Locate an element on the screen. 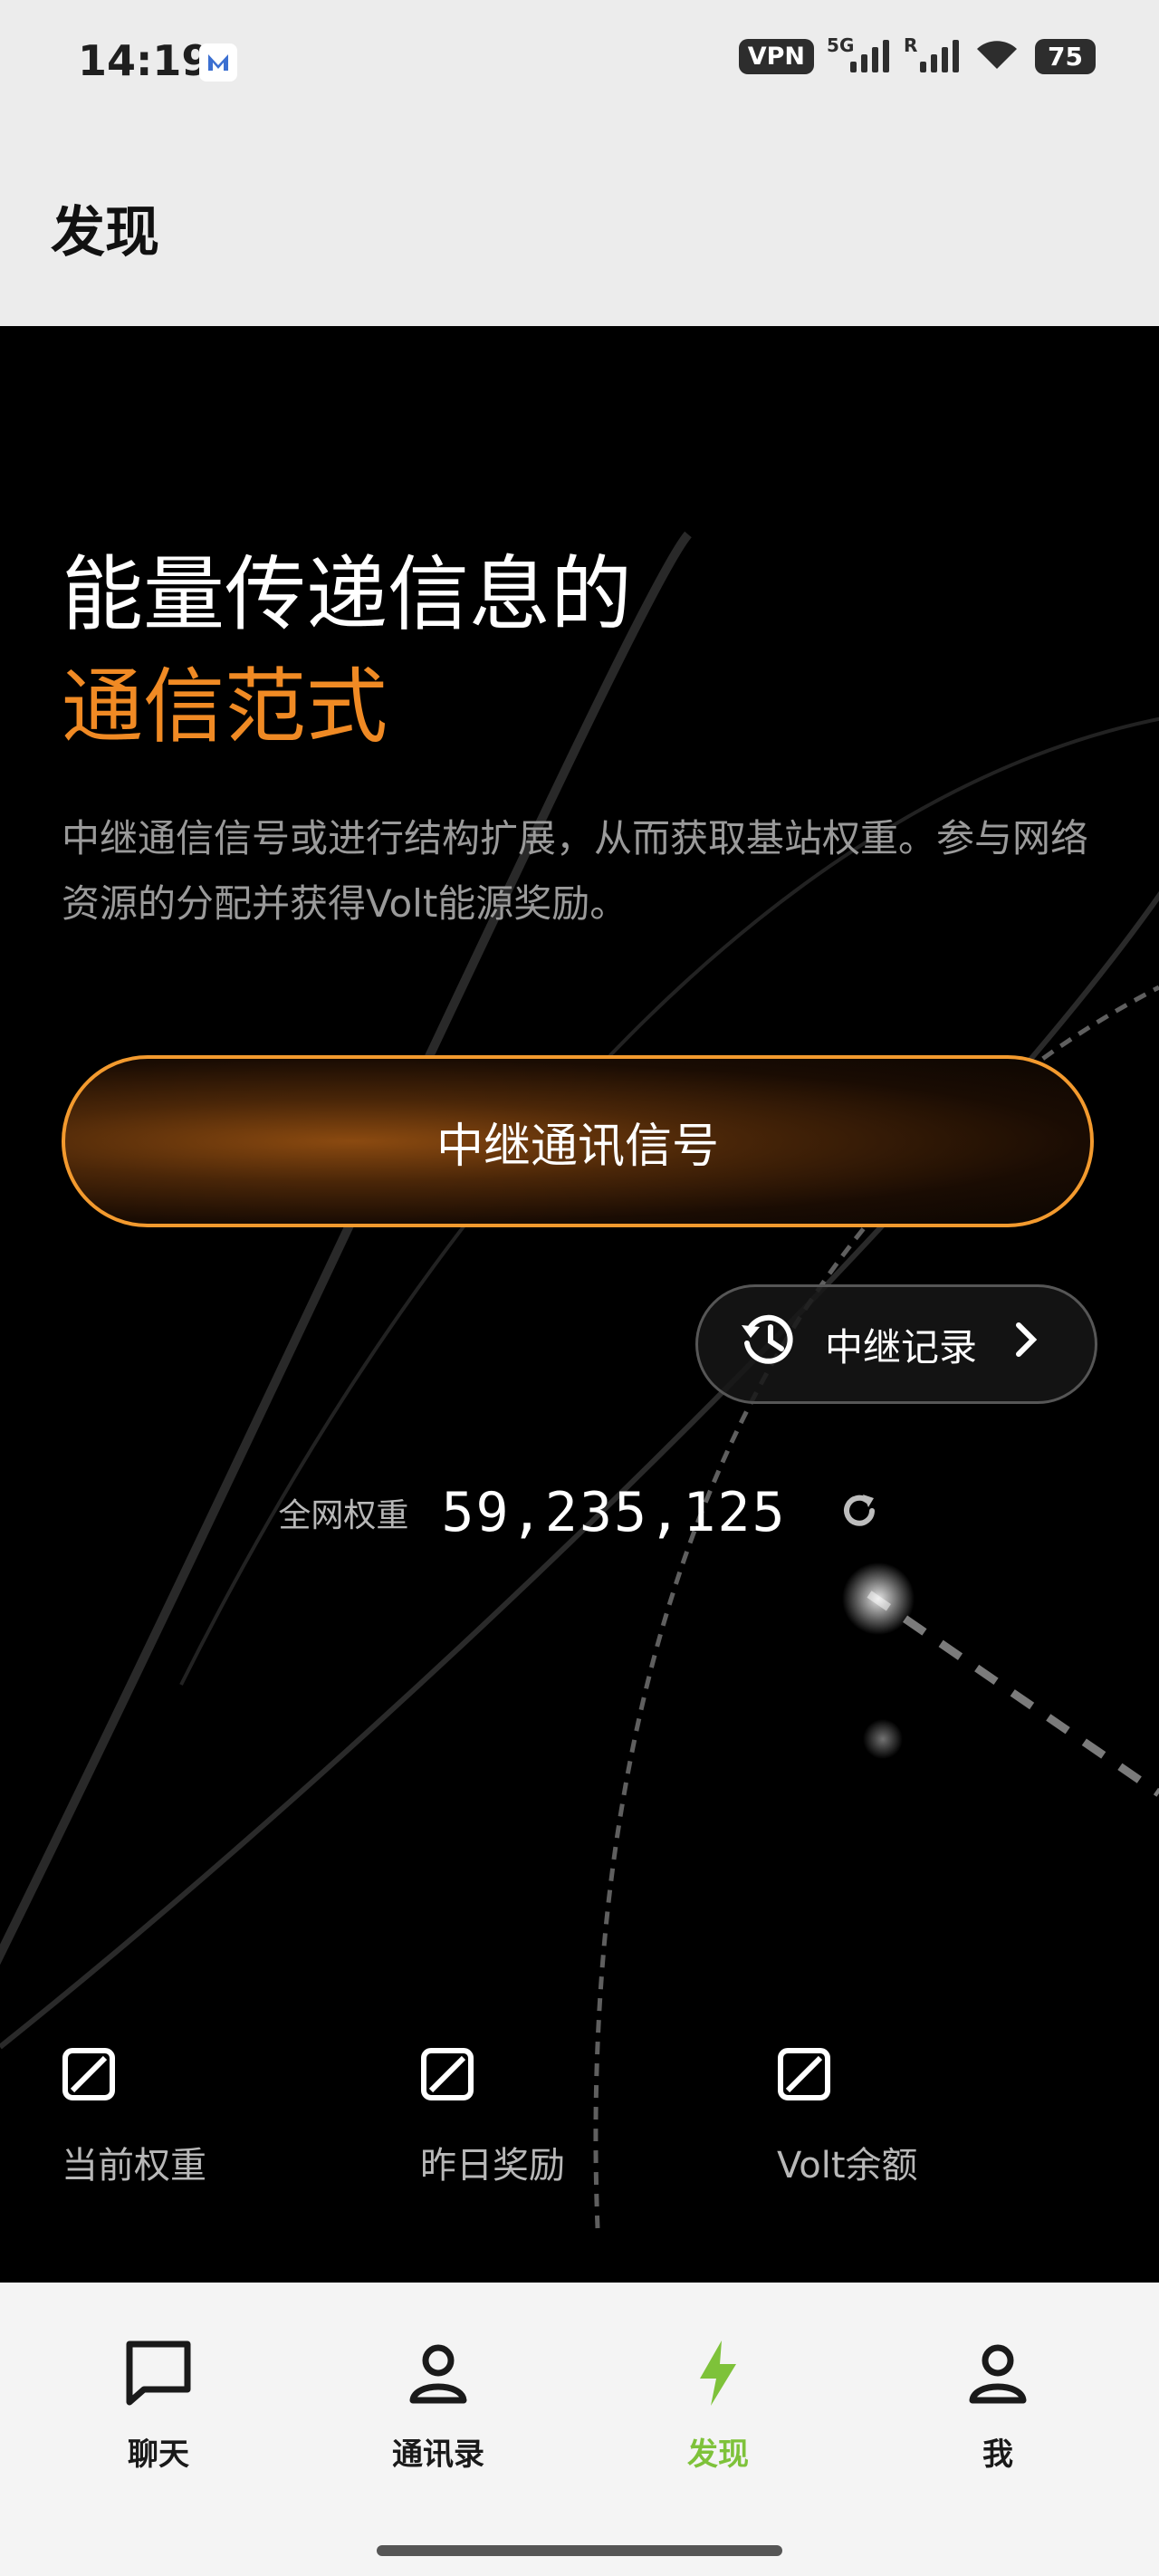 This screenshot has height=2576, width=1159. relay-records-label: 中继记录 is located at coordinates (901, 1347).